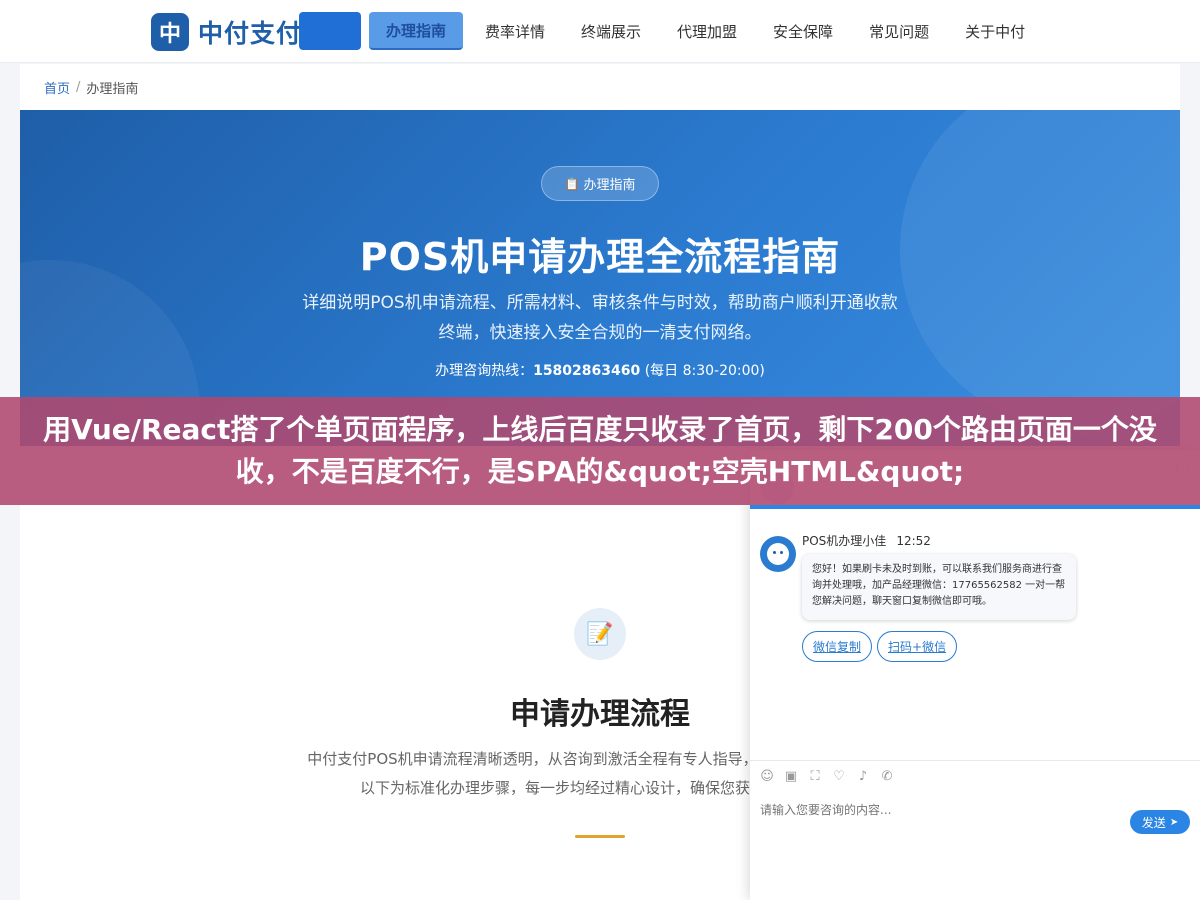 The image size is (1200, 900). I want to click on main-nav: 首页 办理指南 费率详情 终端展示 代理加盟 安全保障 常见问题 关于中付, so click(673, 31).